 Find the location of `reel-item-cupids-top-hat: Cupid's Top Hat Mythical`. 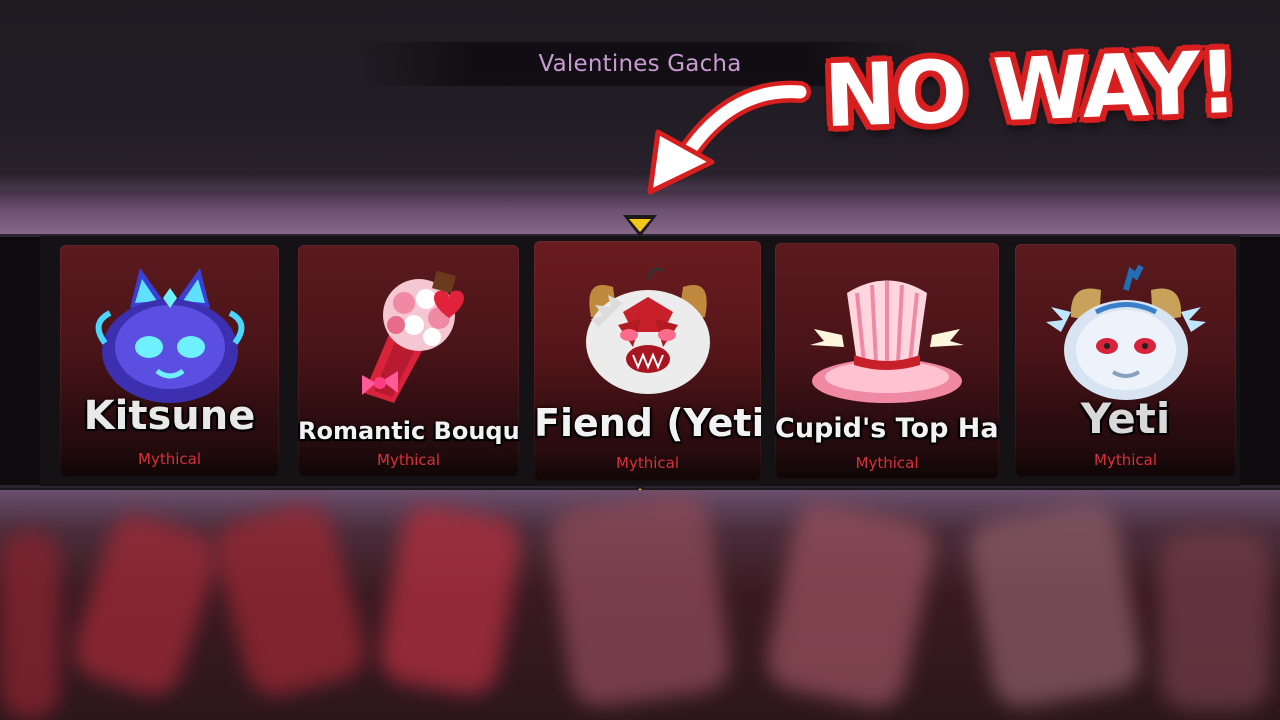

reel-item-cupids-top-hat: Cupid's Top Hat Mythical is located at coordinates (887, 361).